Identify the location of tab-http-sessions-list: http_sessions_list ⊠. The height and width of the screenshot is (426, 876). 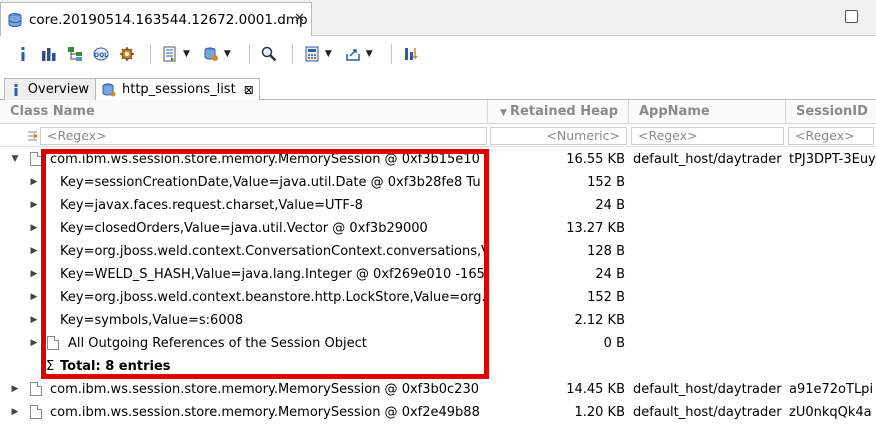
(177, 89).